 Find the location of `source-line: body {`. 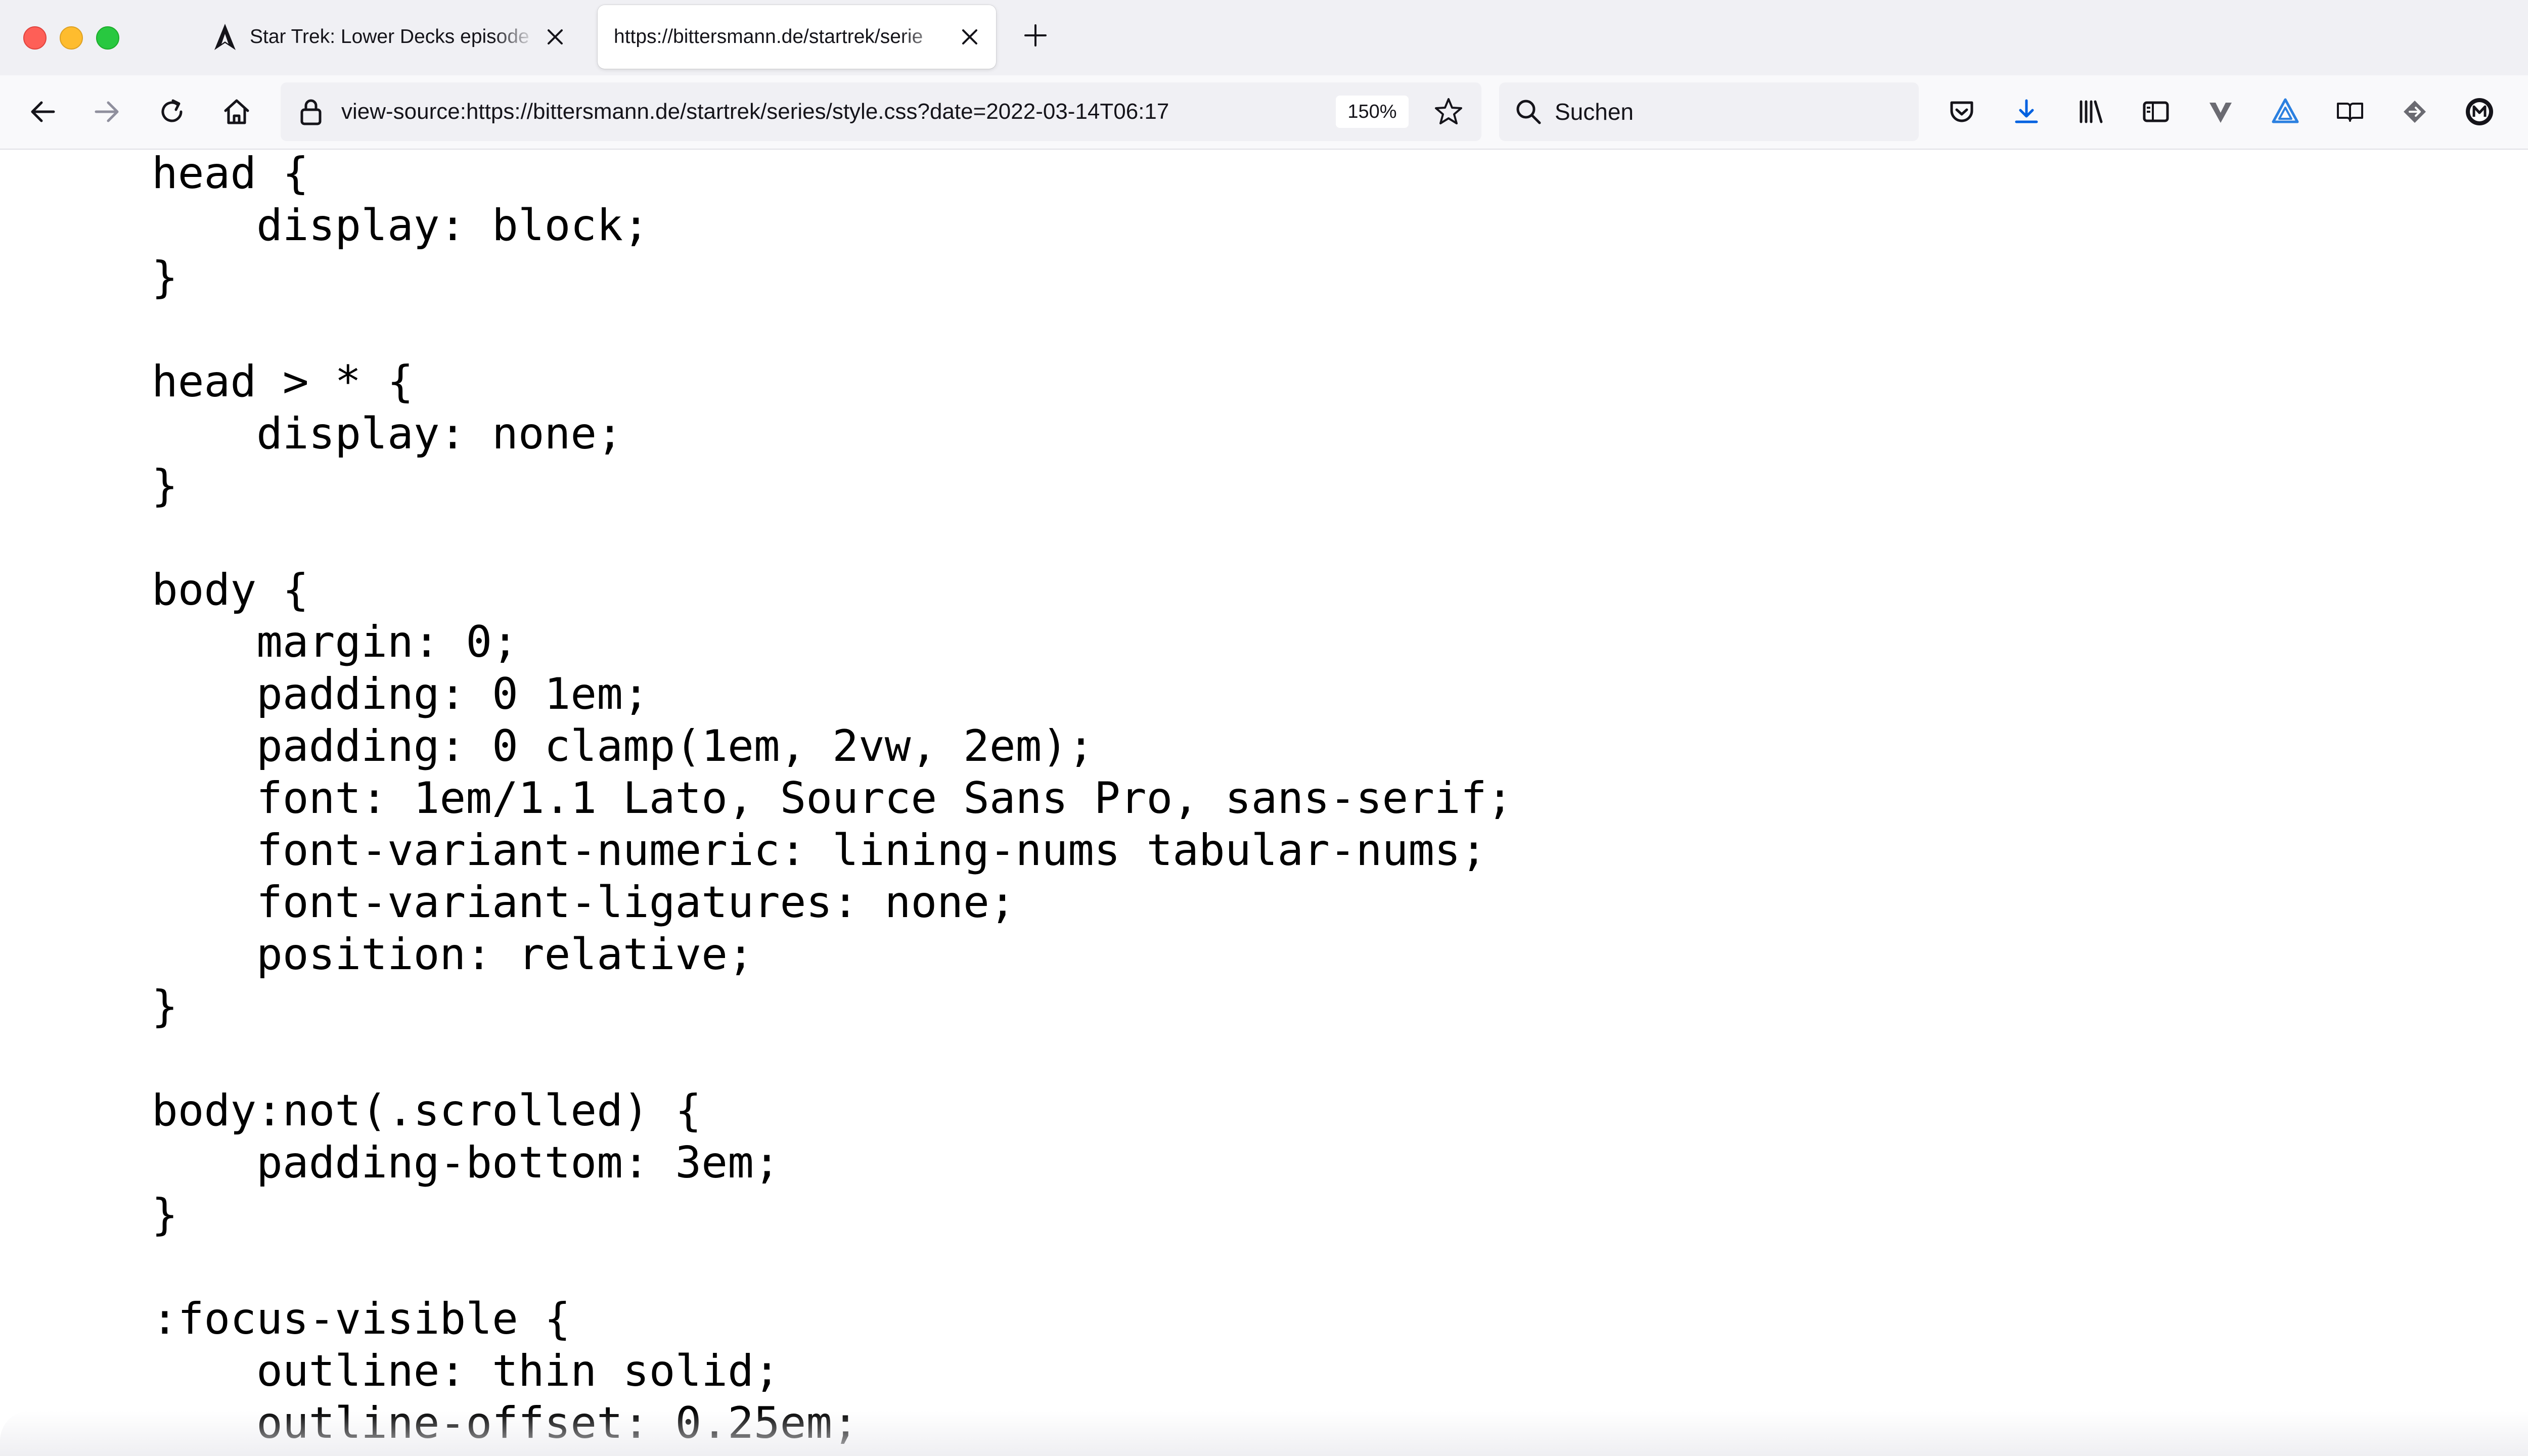

source-line: body { is located at coordinates (231, 590).